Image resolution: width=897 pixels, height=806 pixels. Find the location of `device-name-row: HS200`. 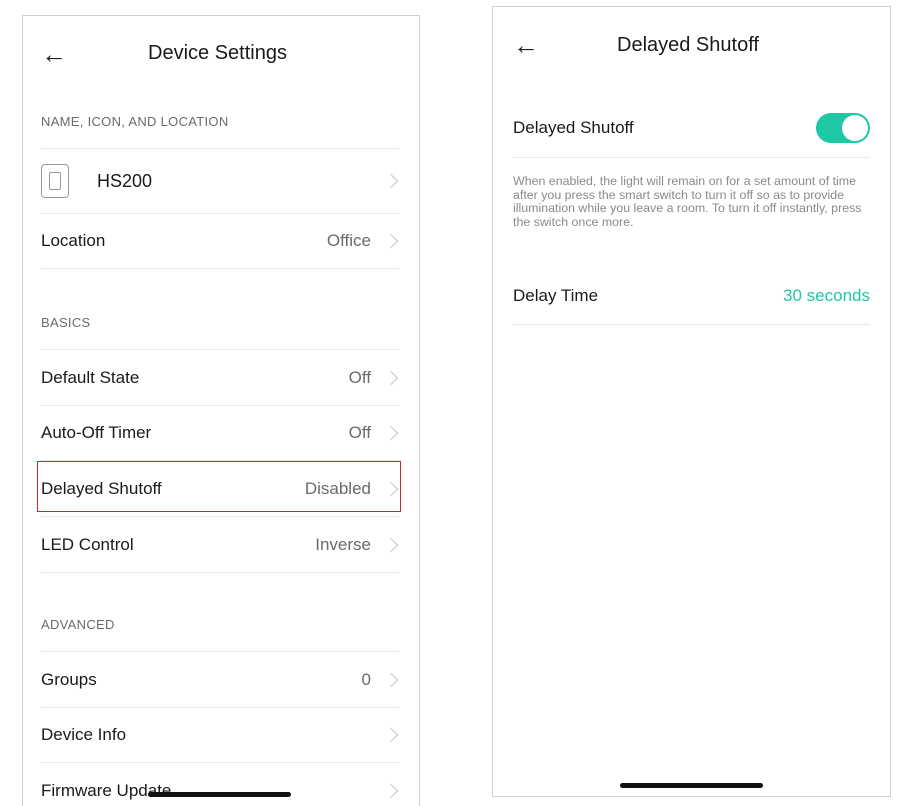

device-name-row: HS200 is located at coordinates (220, 181).